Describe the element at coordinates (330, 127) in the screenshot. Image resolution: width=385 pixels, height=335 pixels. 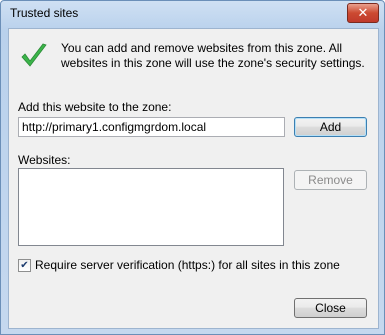
I see `add-button: Add` at that location.